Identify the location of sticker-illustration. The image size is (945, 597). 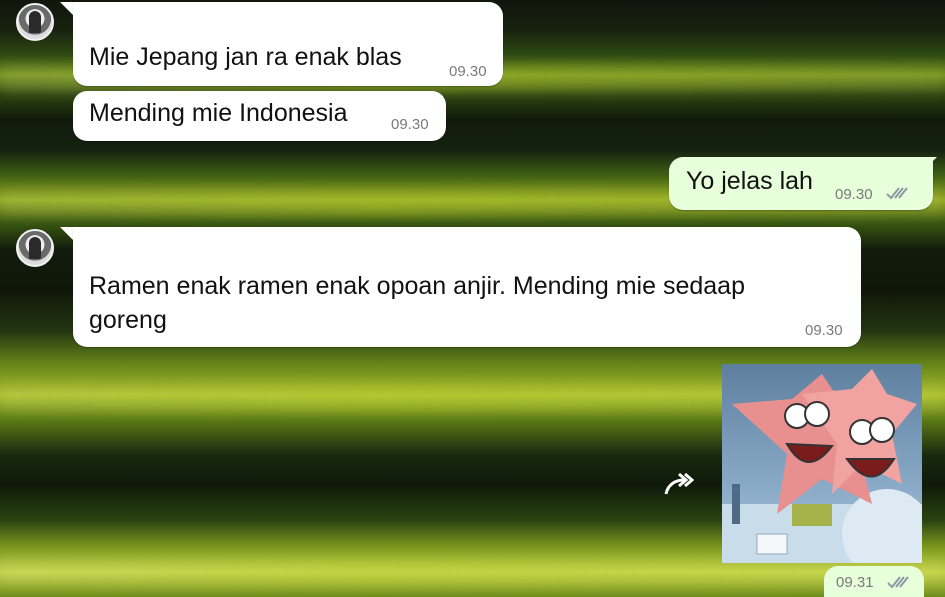
(822, 466).